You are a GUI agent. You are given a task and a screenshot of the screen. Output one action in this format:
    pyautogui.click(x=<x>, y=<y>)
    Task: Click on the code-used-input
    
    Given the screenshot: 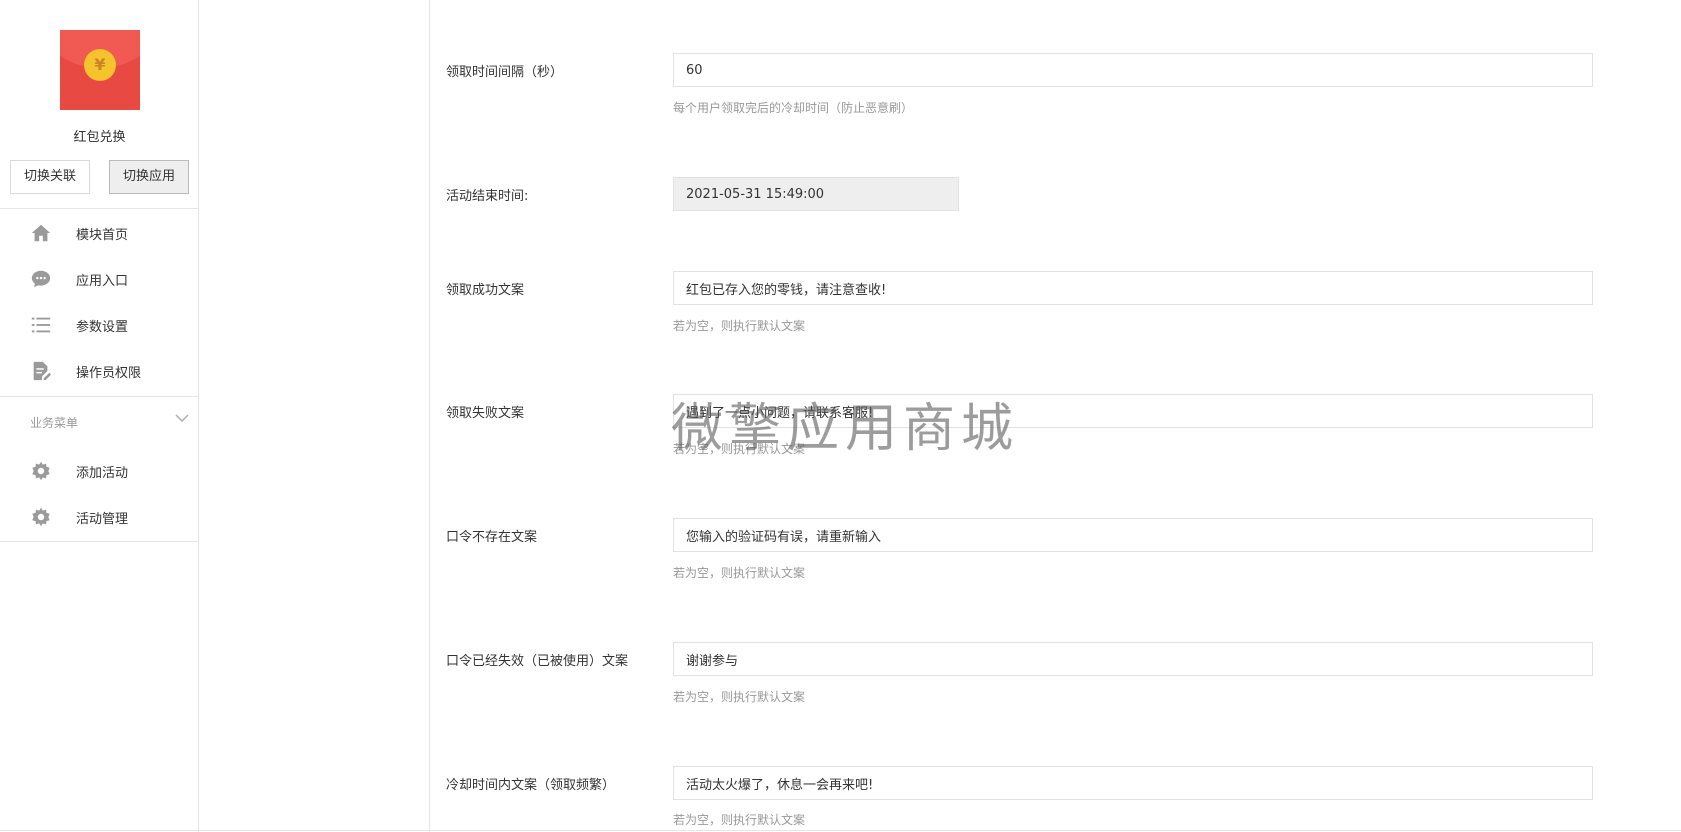 What is the action you would take?
    pyautogui.click(x=1133, y=659)
    